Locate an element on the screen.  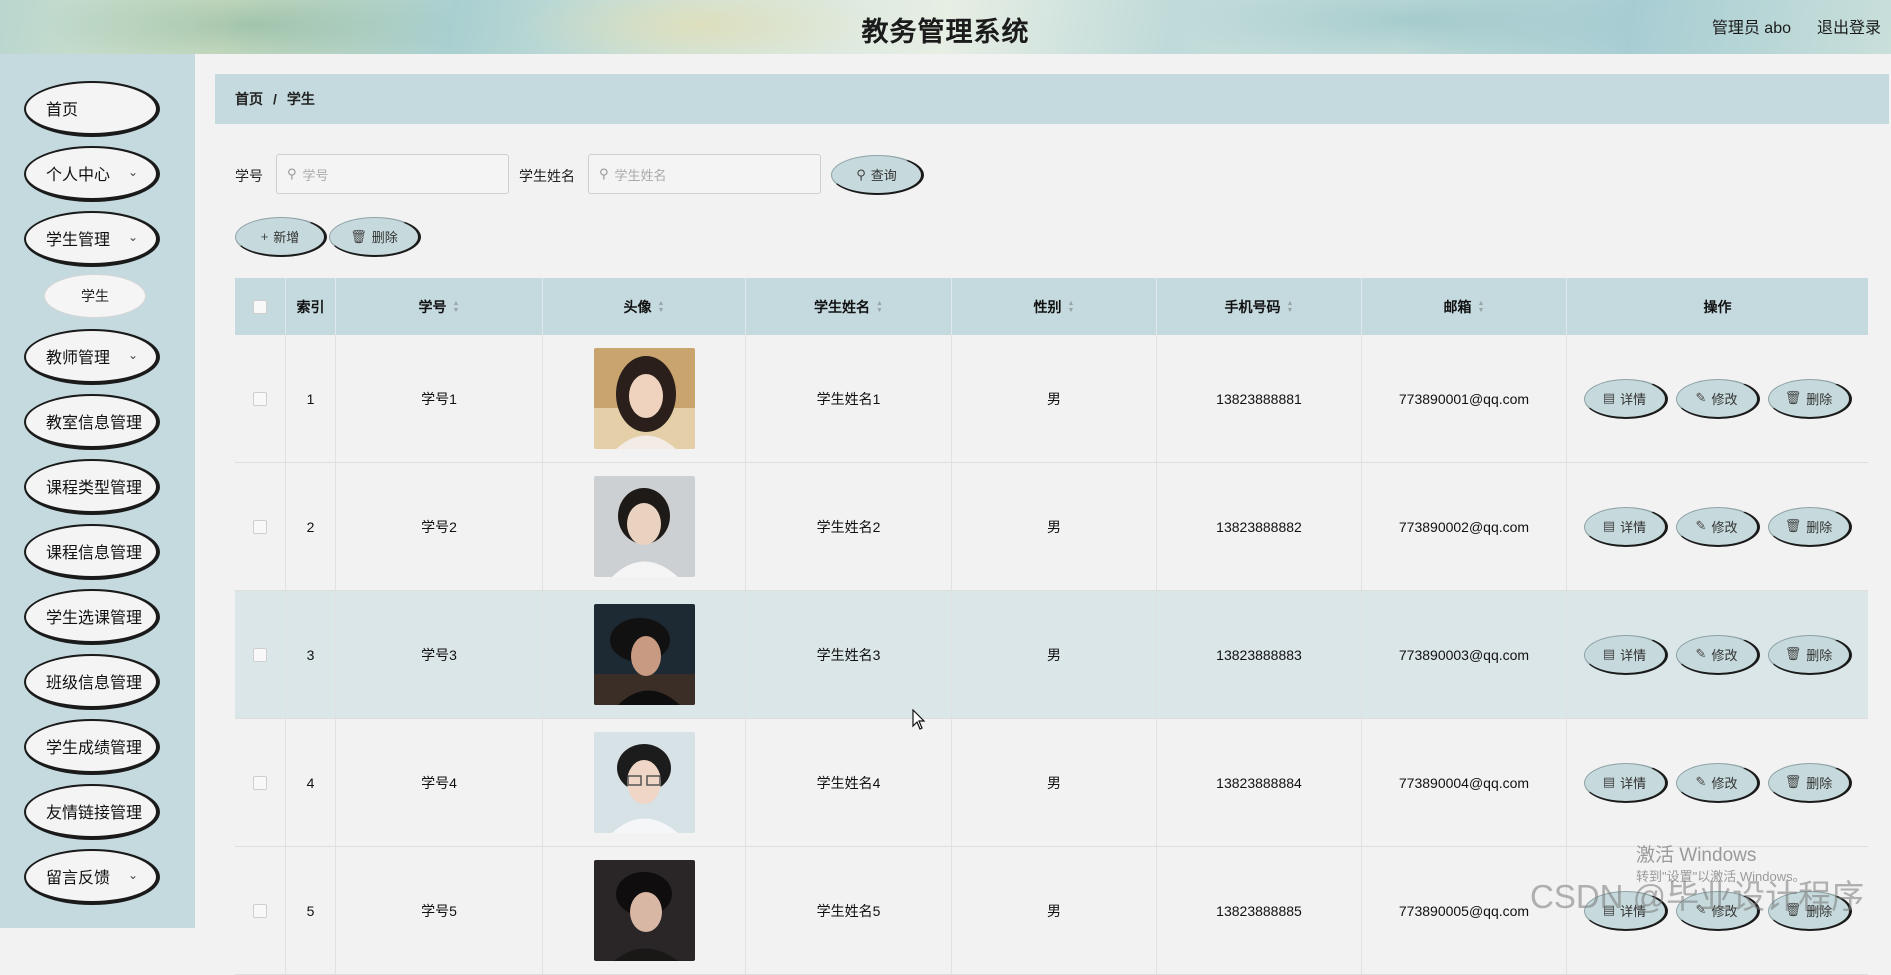
sidebar-subitem-student: 学生 is located at coordinates (95, 296).